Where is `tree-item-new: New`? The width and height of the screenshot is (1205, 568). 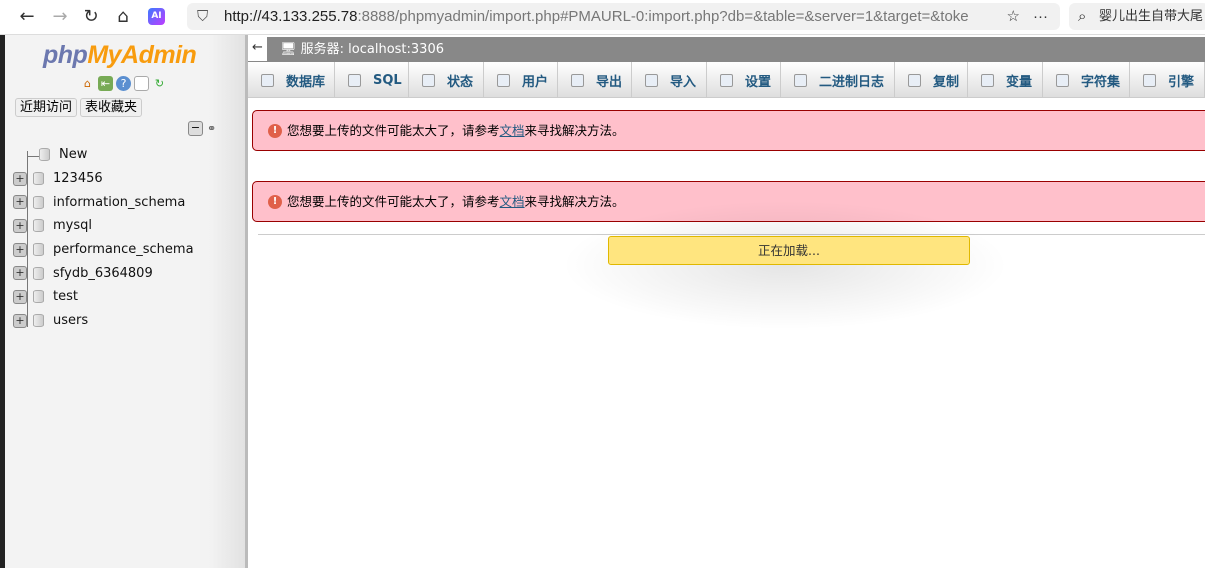
tree-item-new: New is located at coordinates (103, 155).